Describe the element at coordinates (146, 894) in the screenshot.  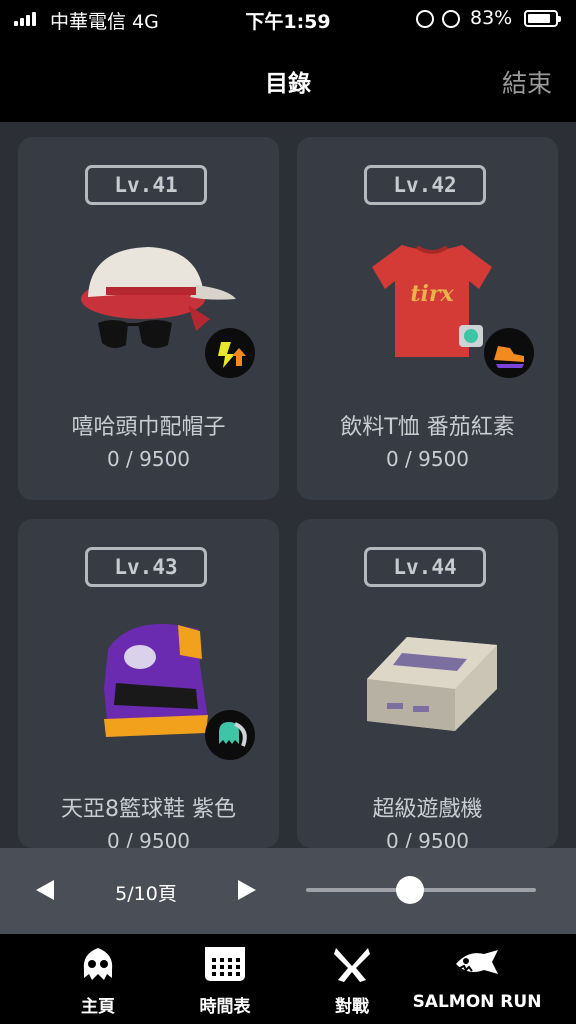
I see `page-indicator: 5/10頁` at that location.